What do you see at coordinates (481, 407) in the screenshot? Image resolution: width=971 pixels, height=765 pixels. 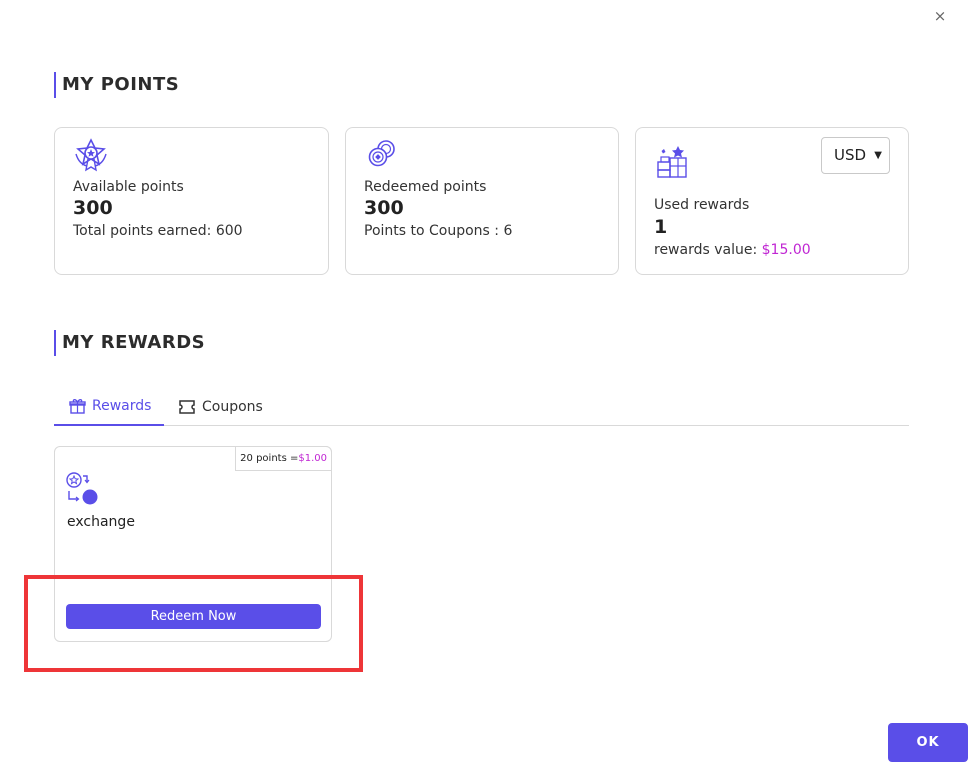 I see `rewards-tabs: Rewards Coupons` at bounding box center [481, 407].